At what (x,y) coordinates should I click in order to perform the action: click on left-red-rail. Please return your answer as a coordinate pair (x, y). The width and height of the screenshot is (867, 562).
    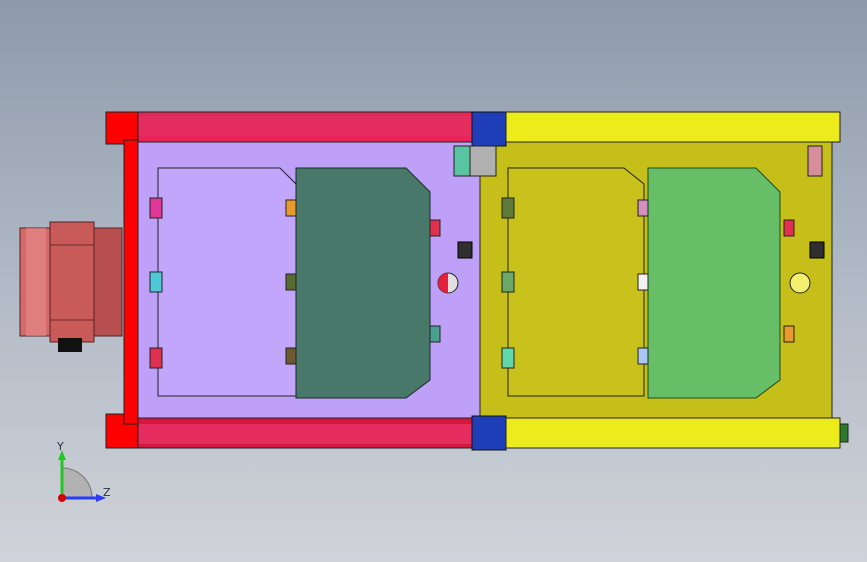
    Looking at the image, I should click on (131, 282).